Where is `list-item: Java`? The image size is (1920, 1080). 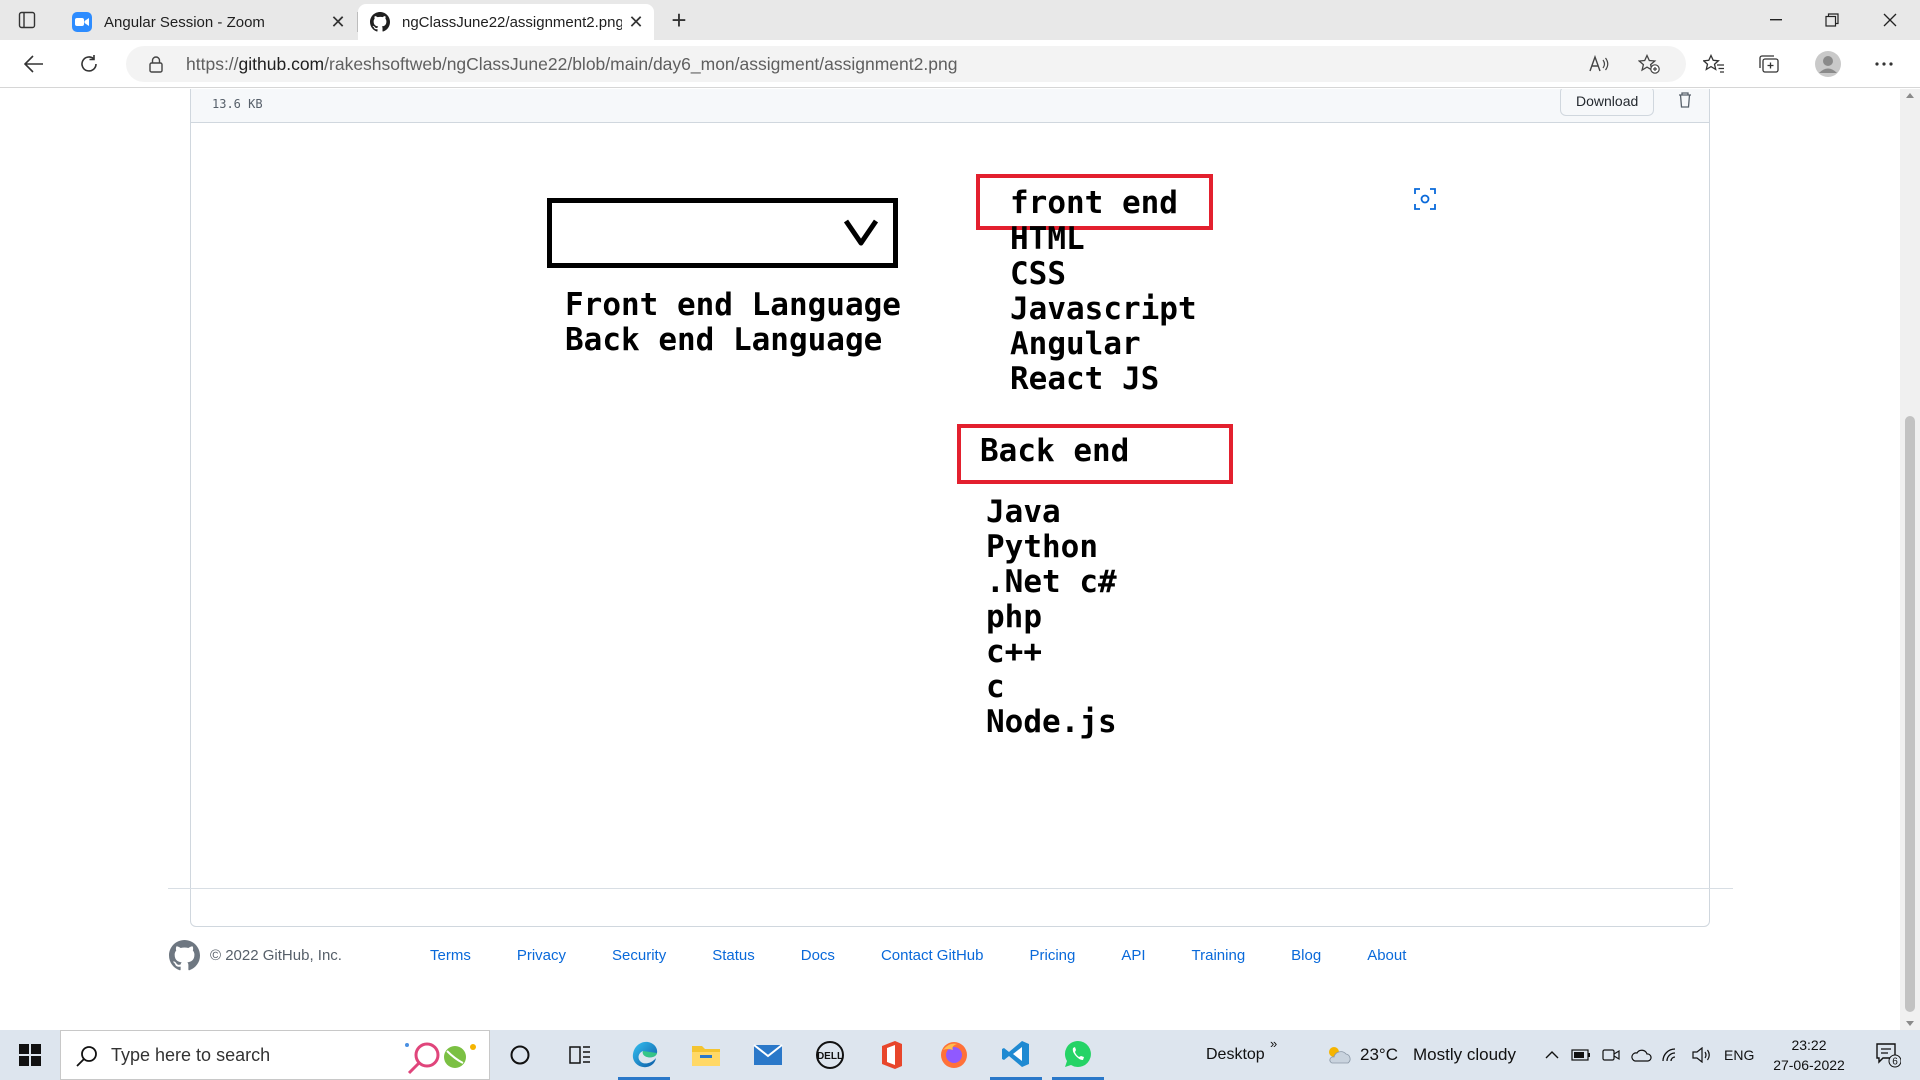 list-item: Java is located at coordinates (1023, 512).